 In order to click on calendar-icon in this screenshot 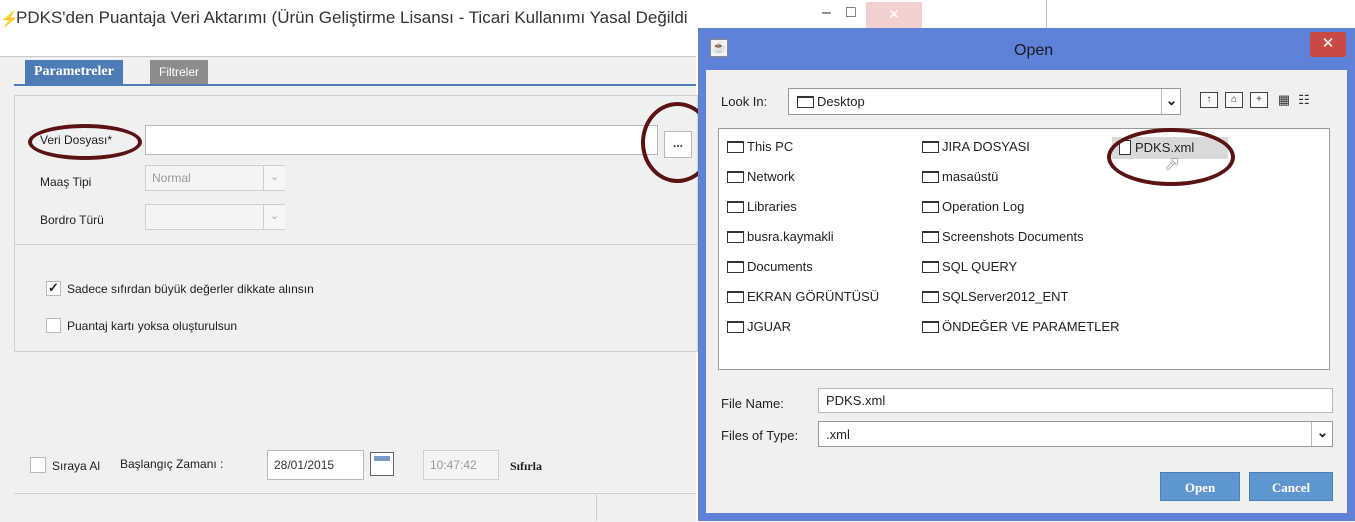, I will do `click(382, 464)`.